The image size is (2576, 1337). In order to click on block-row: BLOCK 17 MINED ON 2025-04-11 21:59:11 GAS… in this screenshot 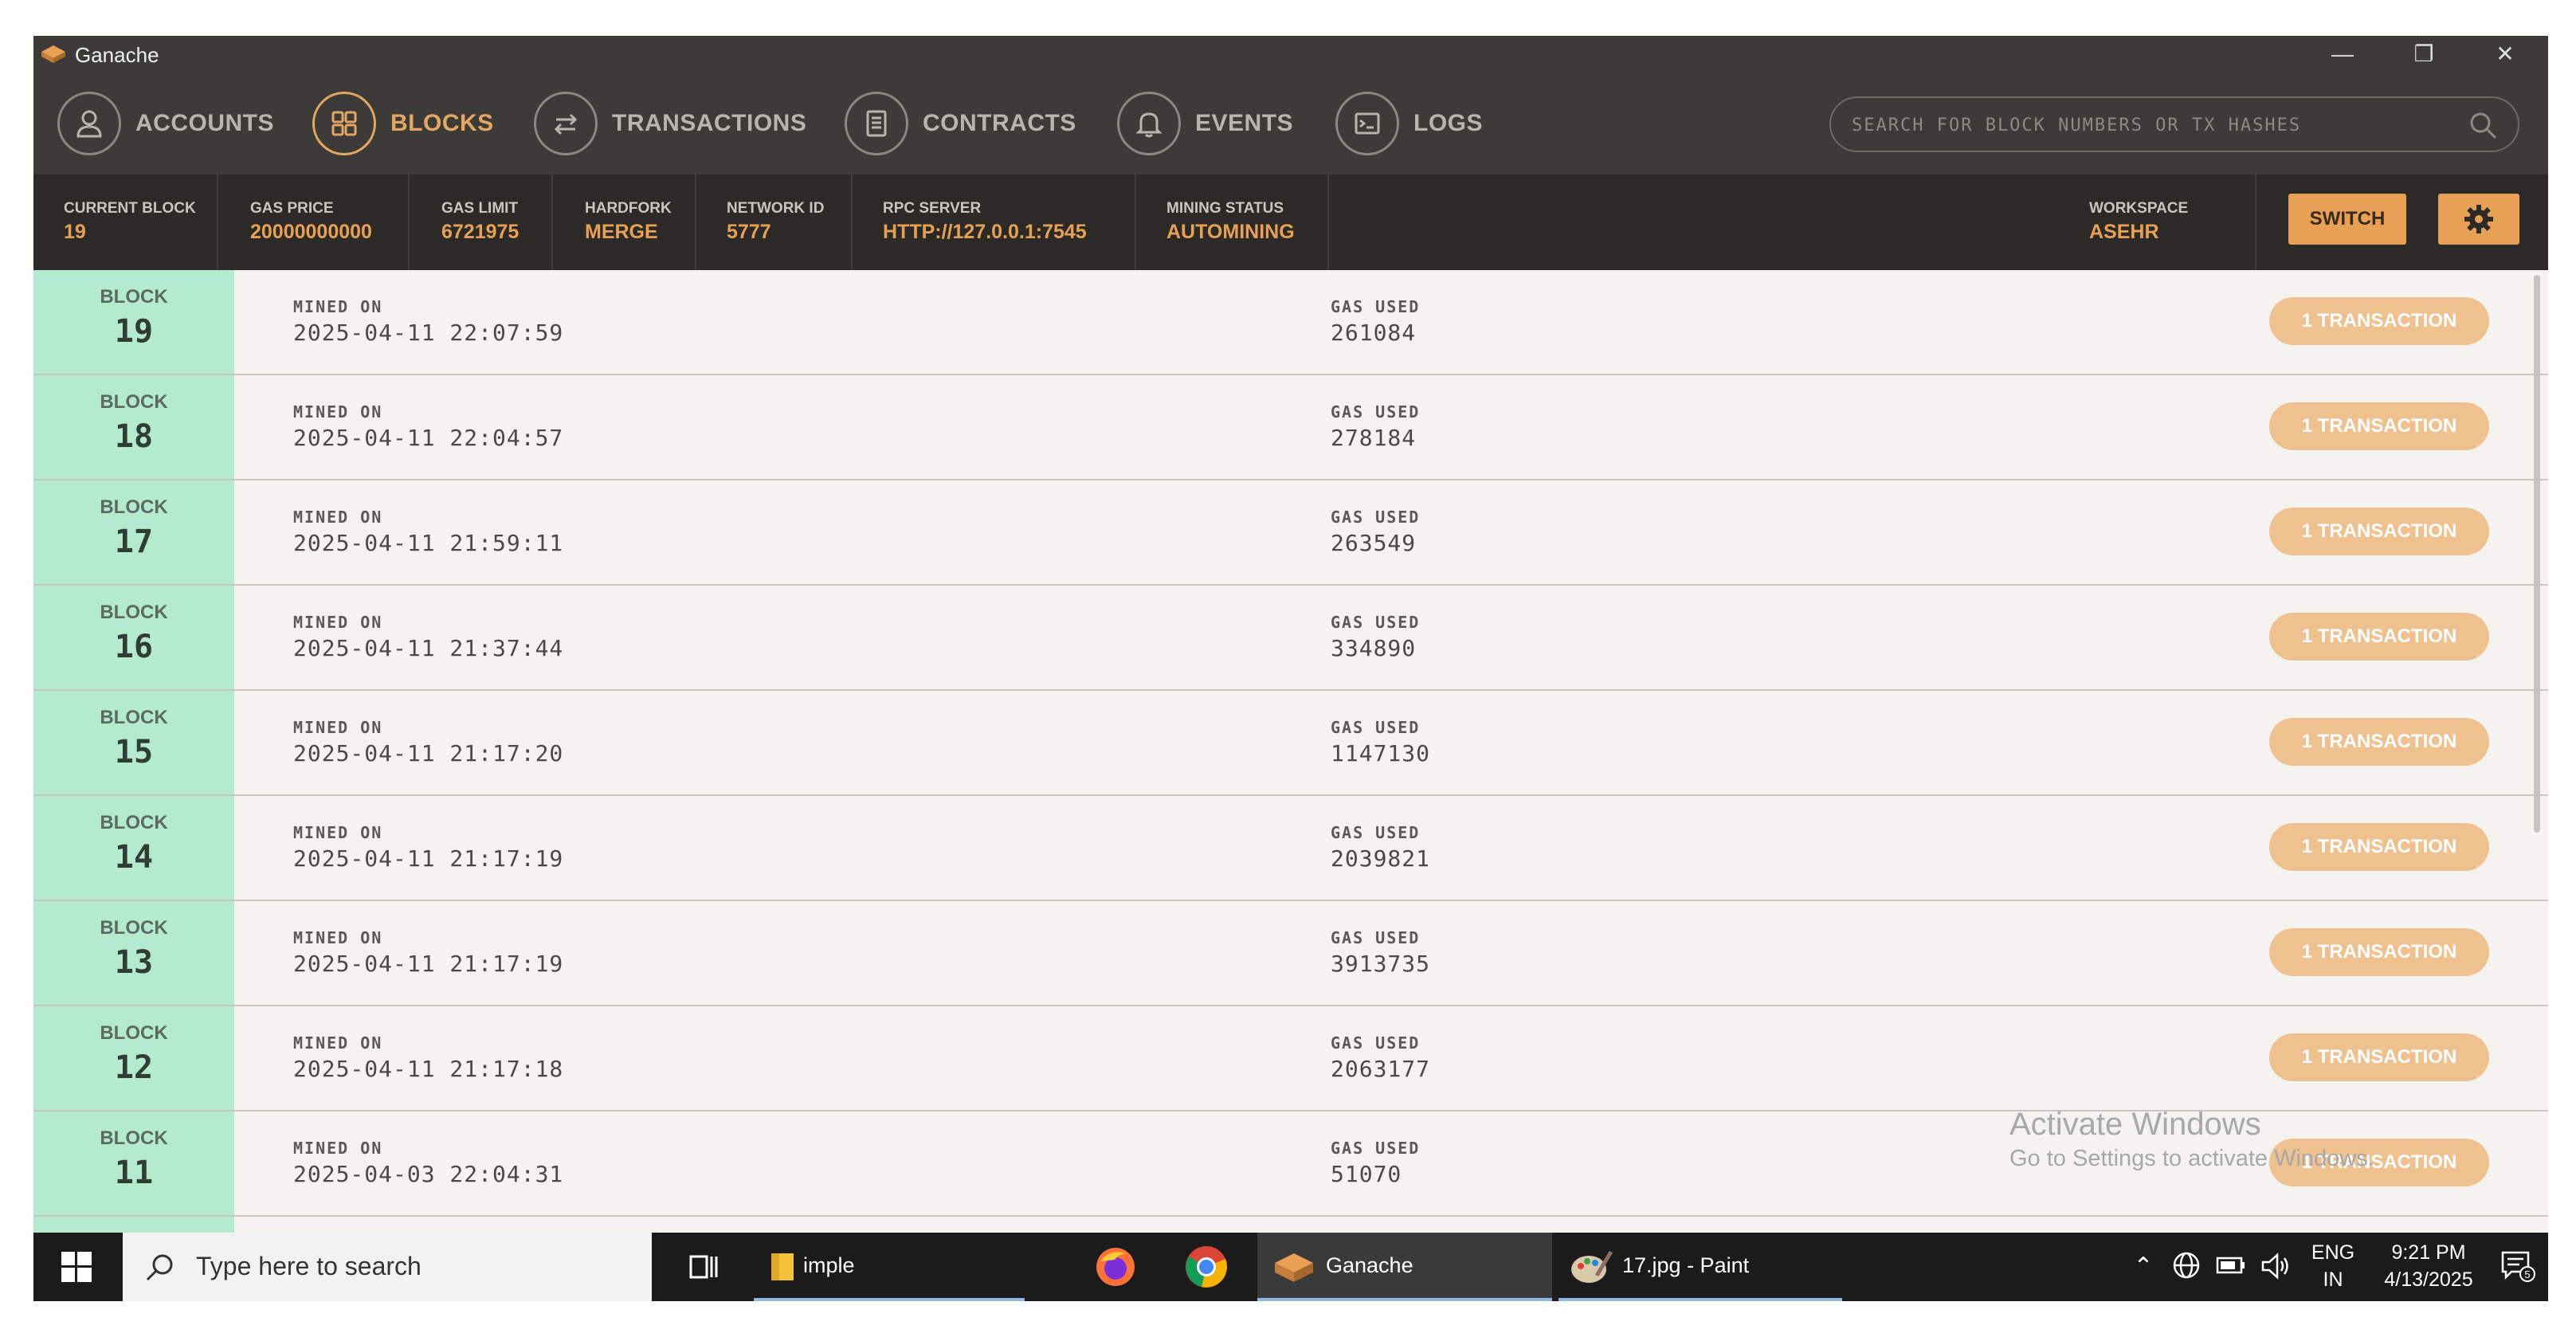, I will do `click(1290, 533)`.